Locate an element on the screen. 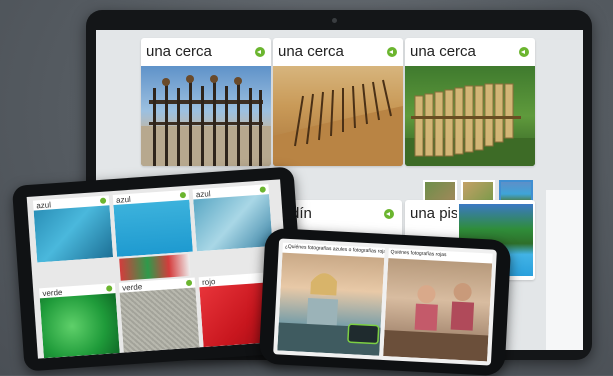  fence-photo-iron is located at coordinates (206, 116).